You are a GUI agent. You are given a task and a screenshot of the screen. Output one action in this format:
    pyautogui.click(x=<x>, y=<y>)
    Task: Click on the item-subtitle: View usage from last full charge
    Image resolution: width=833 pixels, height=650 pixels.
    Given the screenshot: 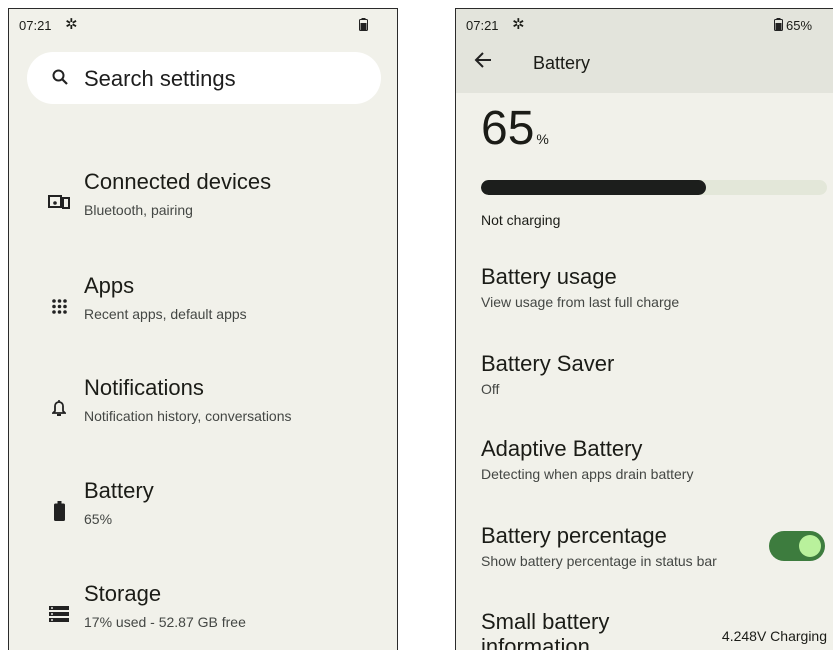 What is the action you would take?
    pyautogui.click(x=580, y=302)
    